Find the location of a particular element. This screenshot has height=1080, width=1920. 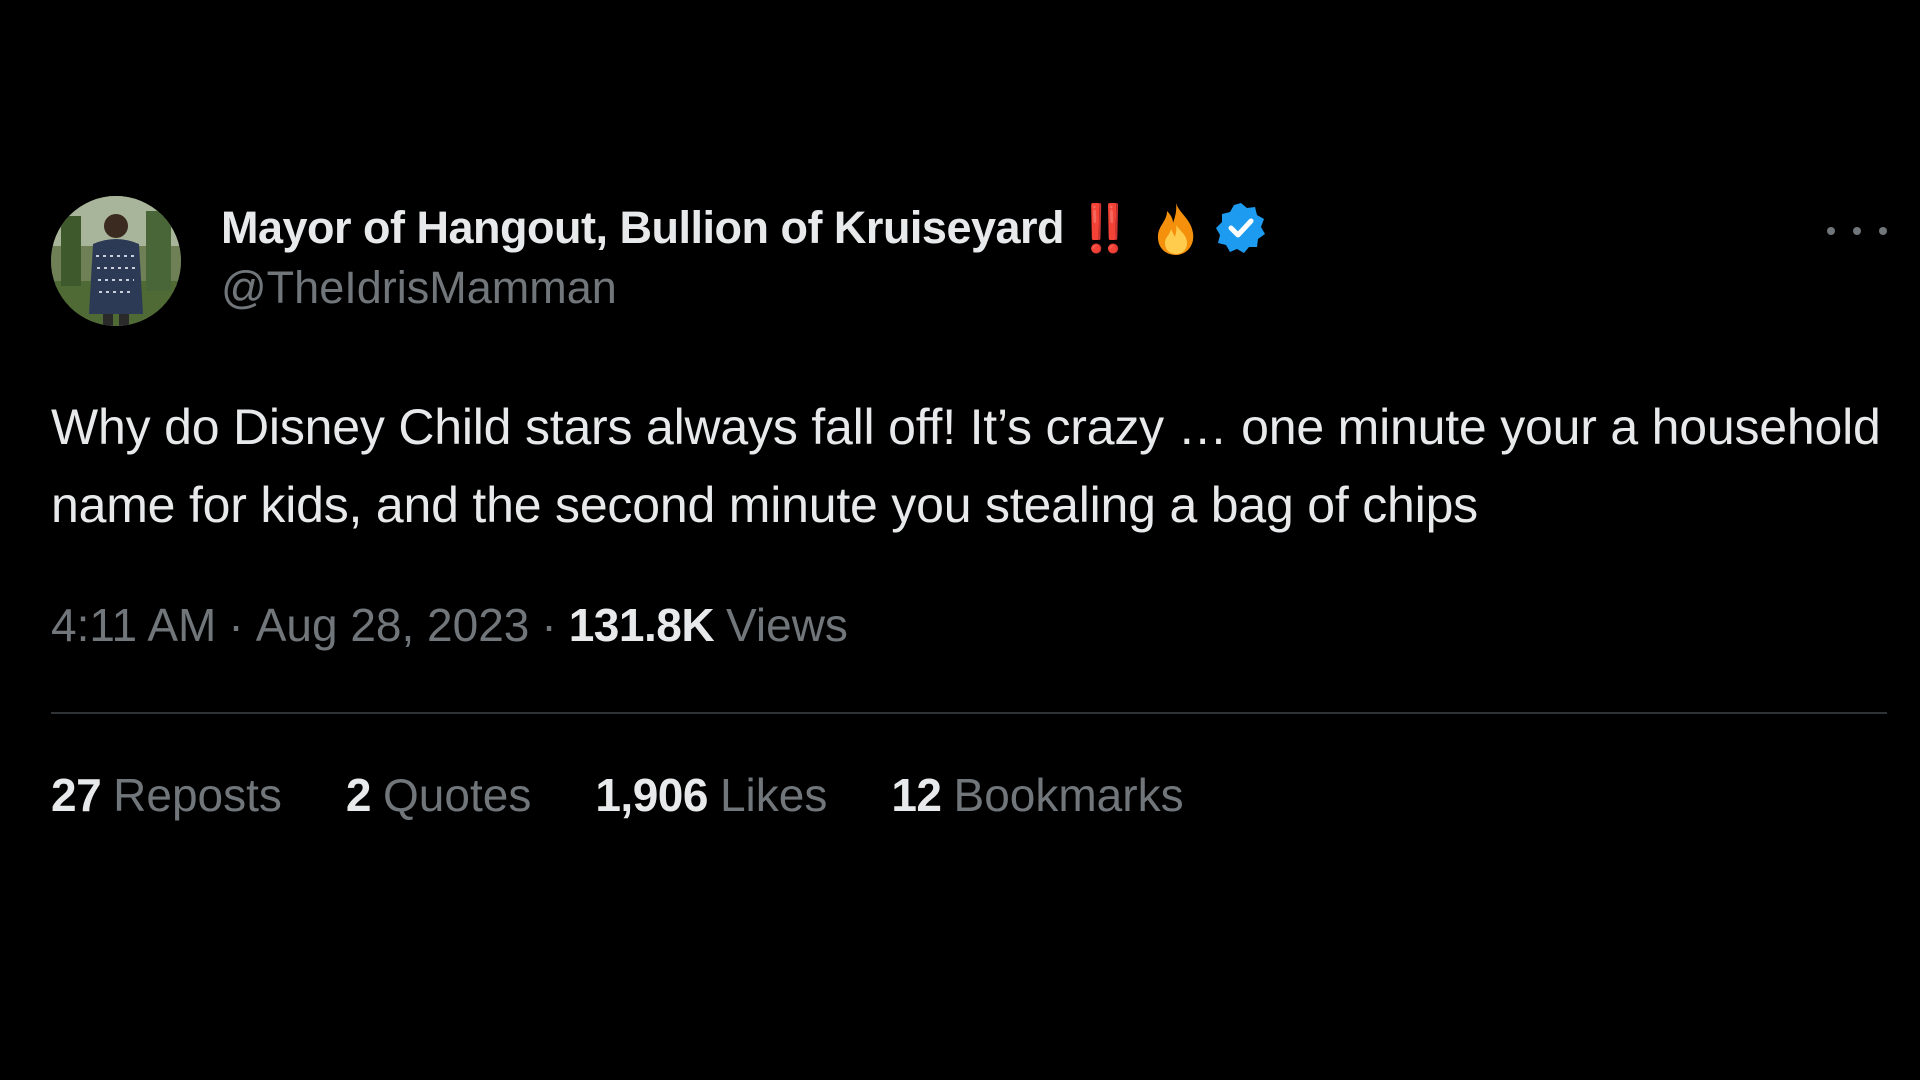

fire-emoji-icon is located at coordinates (1176, 229).